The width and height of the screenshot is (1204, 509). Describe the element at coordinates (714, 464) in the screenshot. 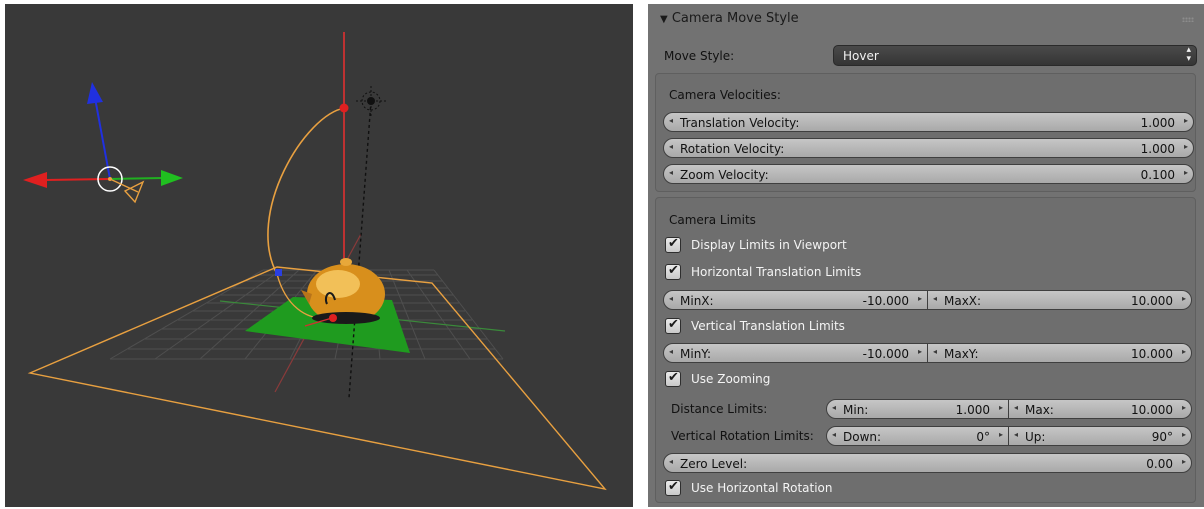

I see `zero-level-label: Zero Level:` at that location.